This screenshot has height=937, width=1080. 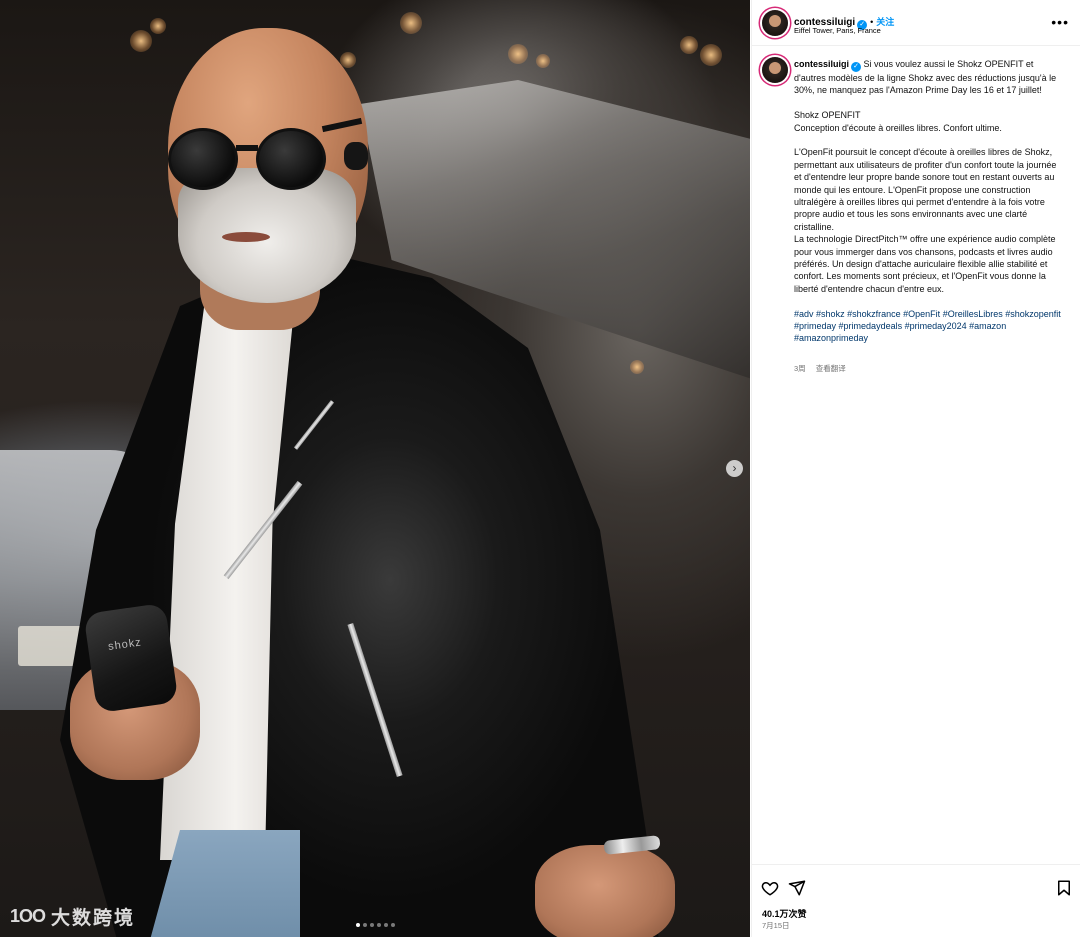 What do you see at coordinates (775, 70) in the screenshot?
I see `caption-avatar` at bounding box center [775, 70].